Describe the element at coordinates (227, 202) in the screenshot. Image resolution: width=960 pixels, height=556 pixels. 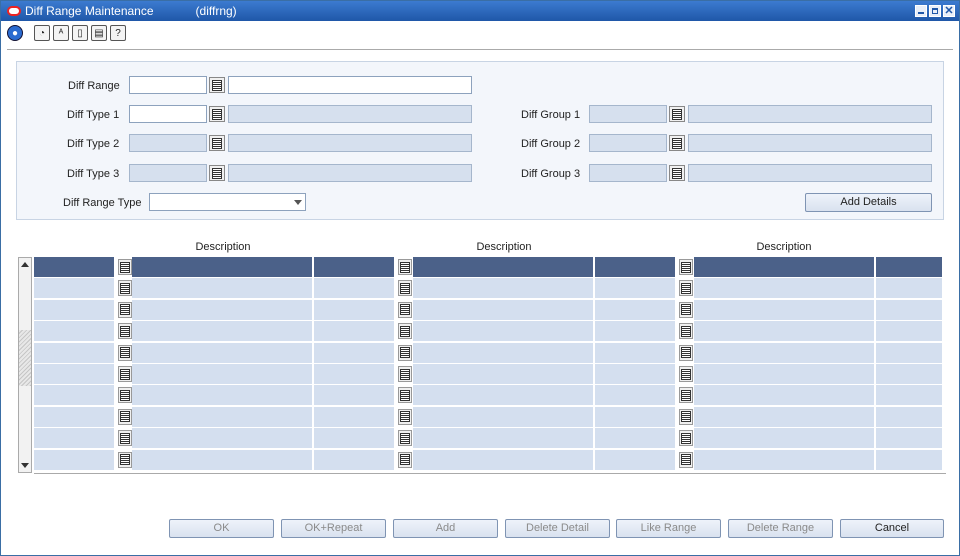
I see `diff-range-type-select` at that location.